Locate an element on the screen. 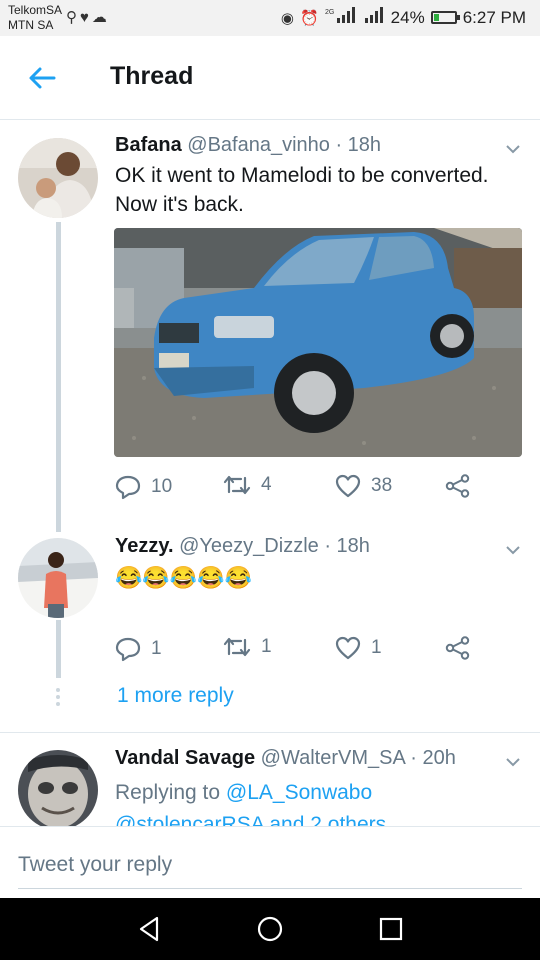  notification-icons: ⚲♥☁ is located at coordinates (88, 17).